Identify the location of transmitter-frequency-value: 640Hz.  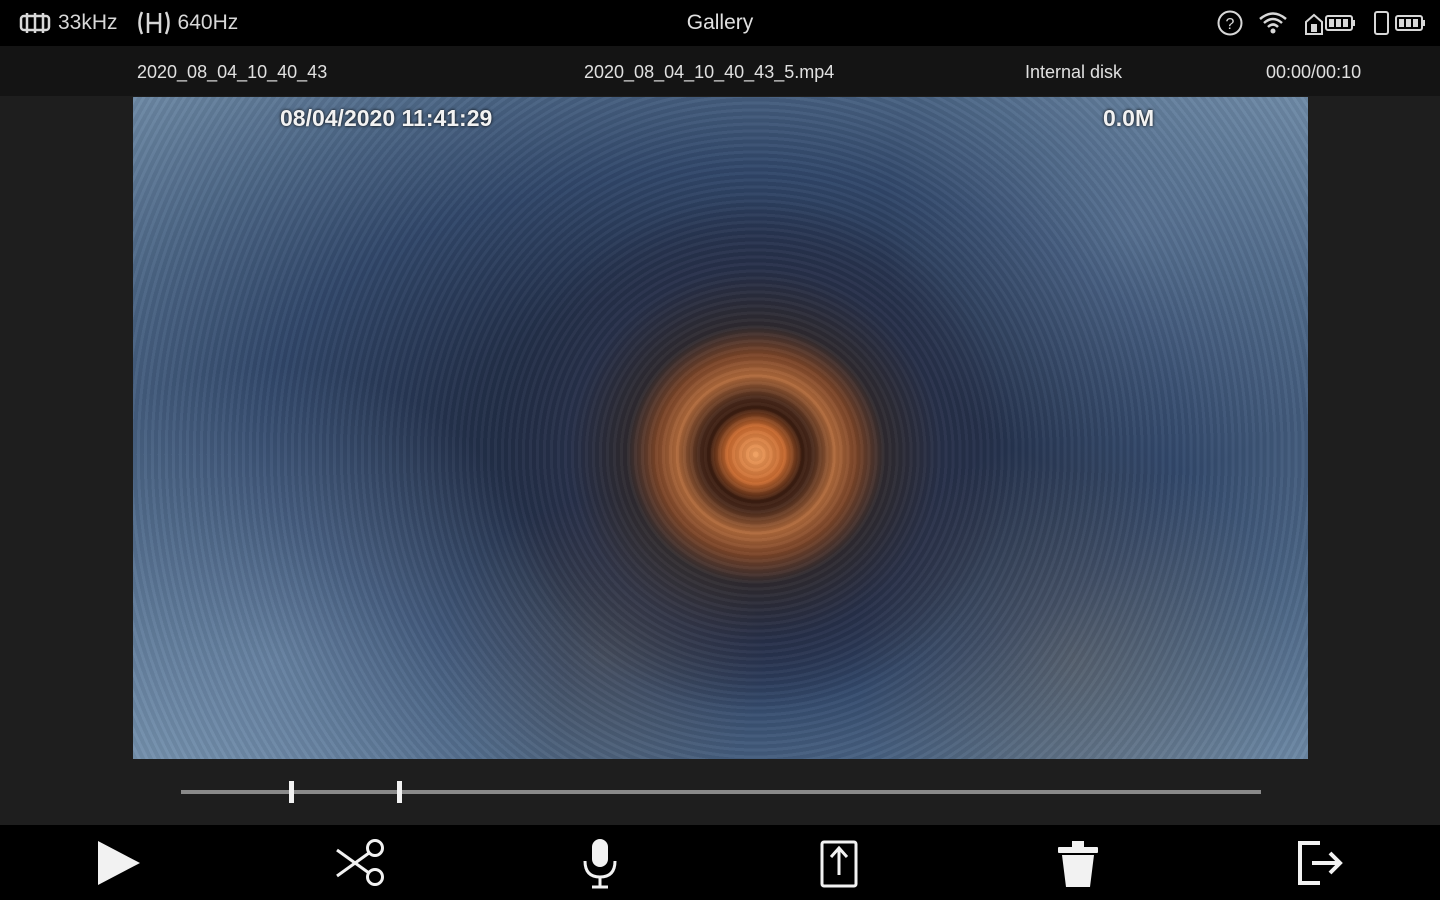
(208, 22).